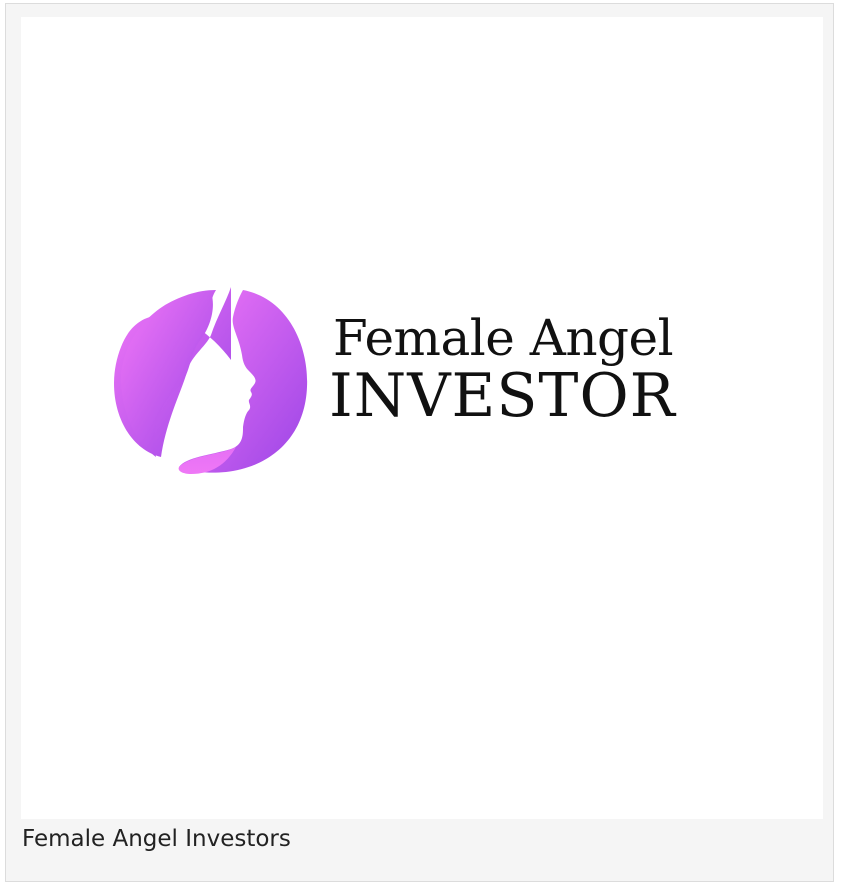 Image resolution: width=841 pixels, height=886 pixels. What do you see at coordinates (503, 338) in the screenshot?
I see `logo-line-1: Female Angel` at bounding box center [503, 338].